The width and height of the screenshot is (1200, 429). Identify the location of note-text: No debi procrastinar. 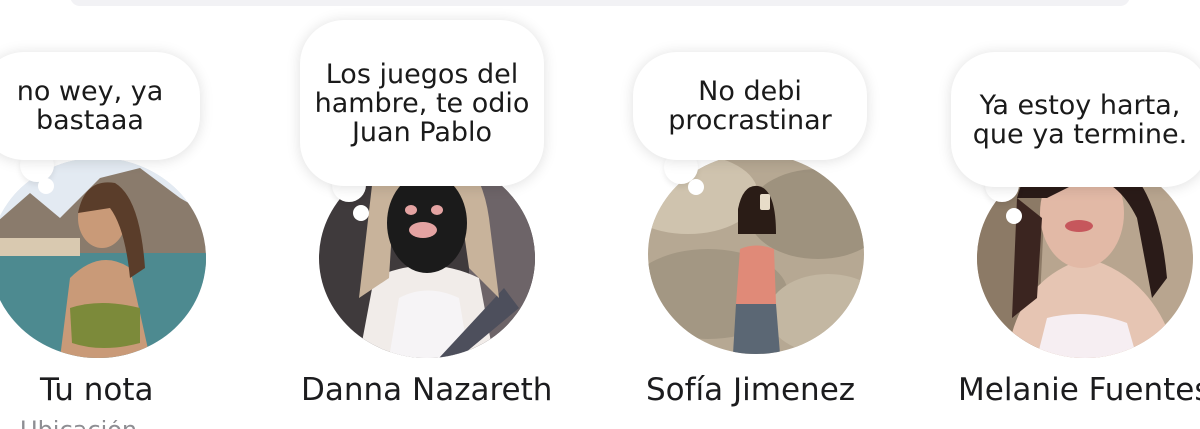
(750, 106).